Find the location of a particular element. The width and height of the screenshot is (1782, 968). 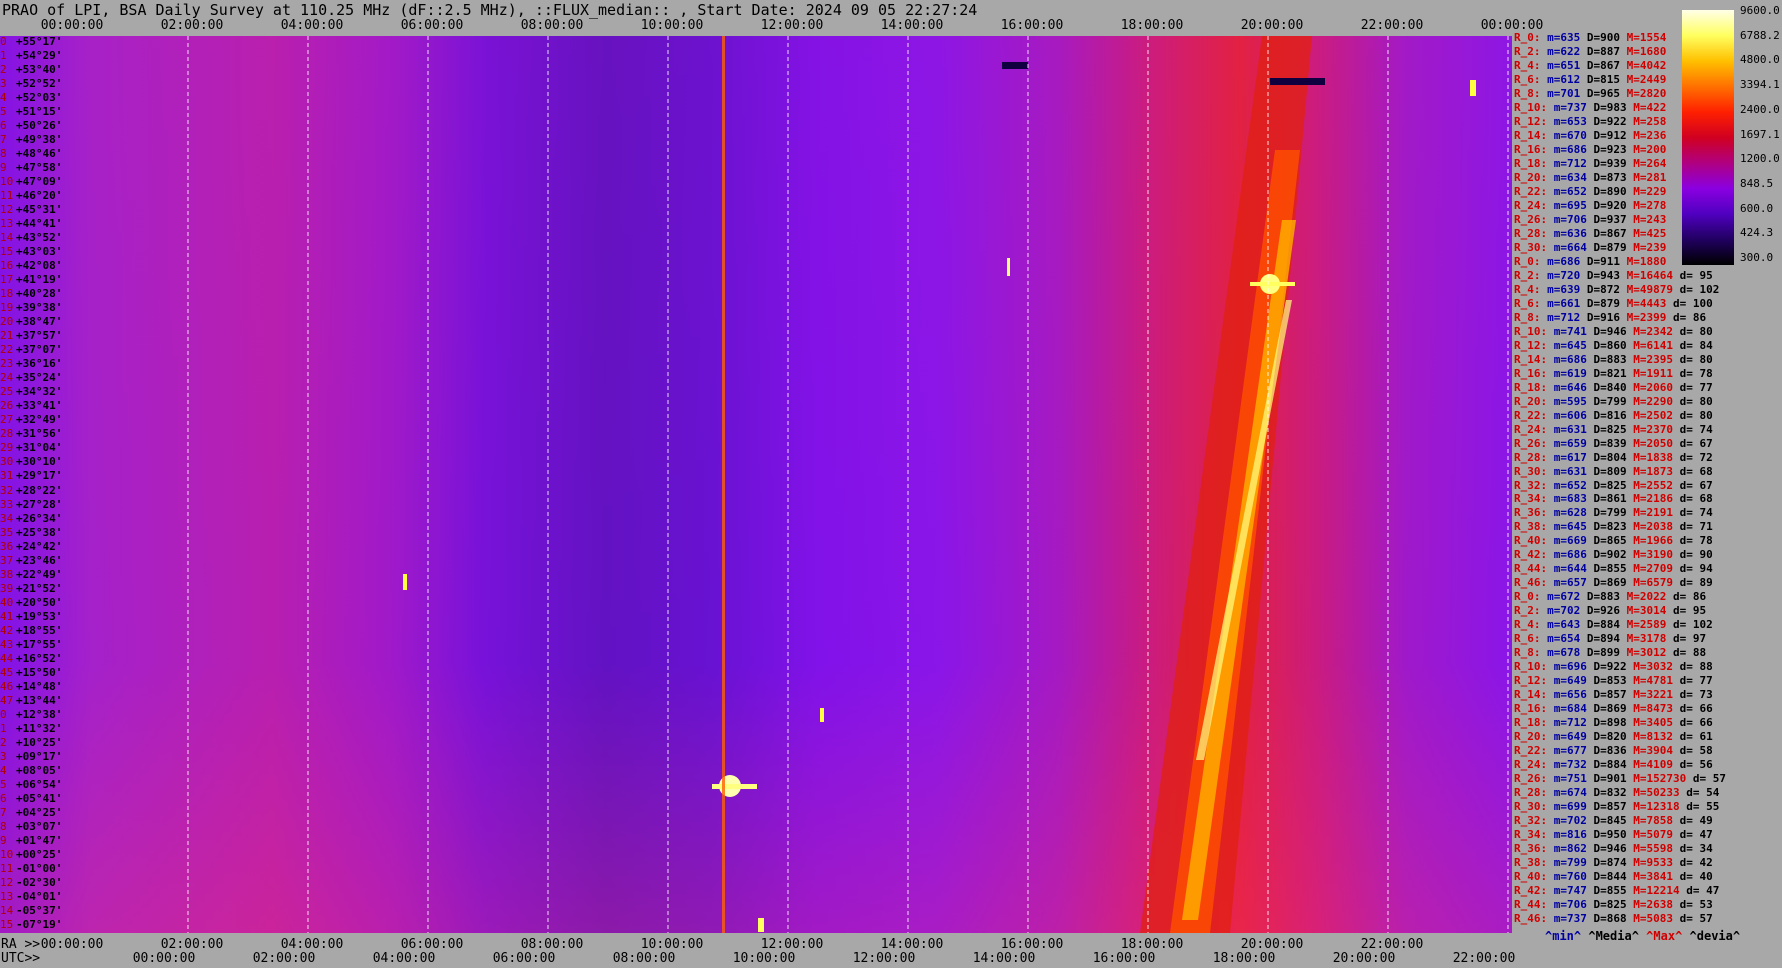

beam-name: R_16: is located at coordinates (1531, 149).